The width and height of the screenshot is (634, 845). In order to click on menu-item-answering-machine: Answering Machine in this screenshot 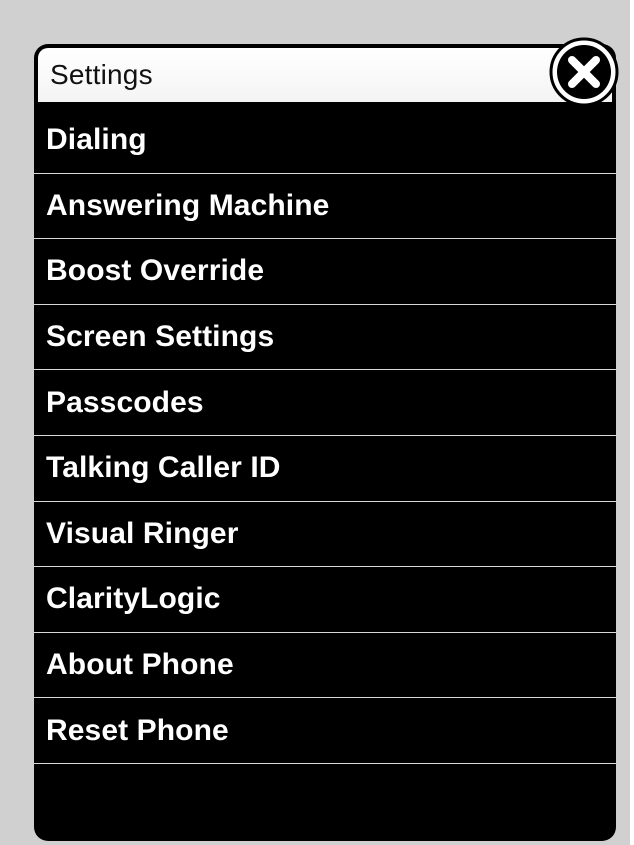, I will do `click(325, 207)`.